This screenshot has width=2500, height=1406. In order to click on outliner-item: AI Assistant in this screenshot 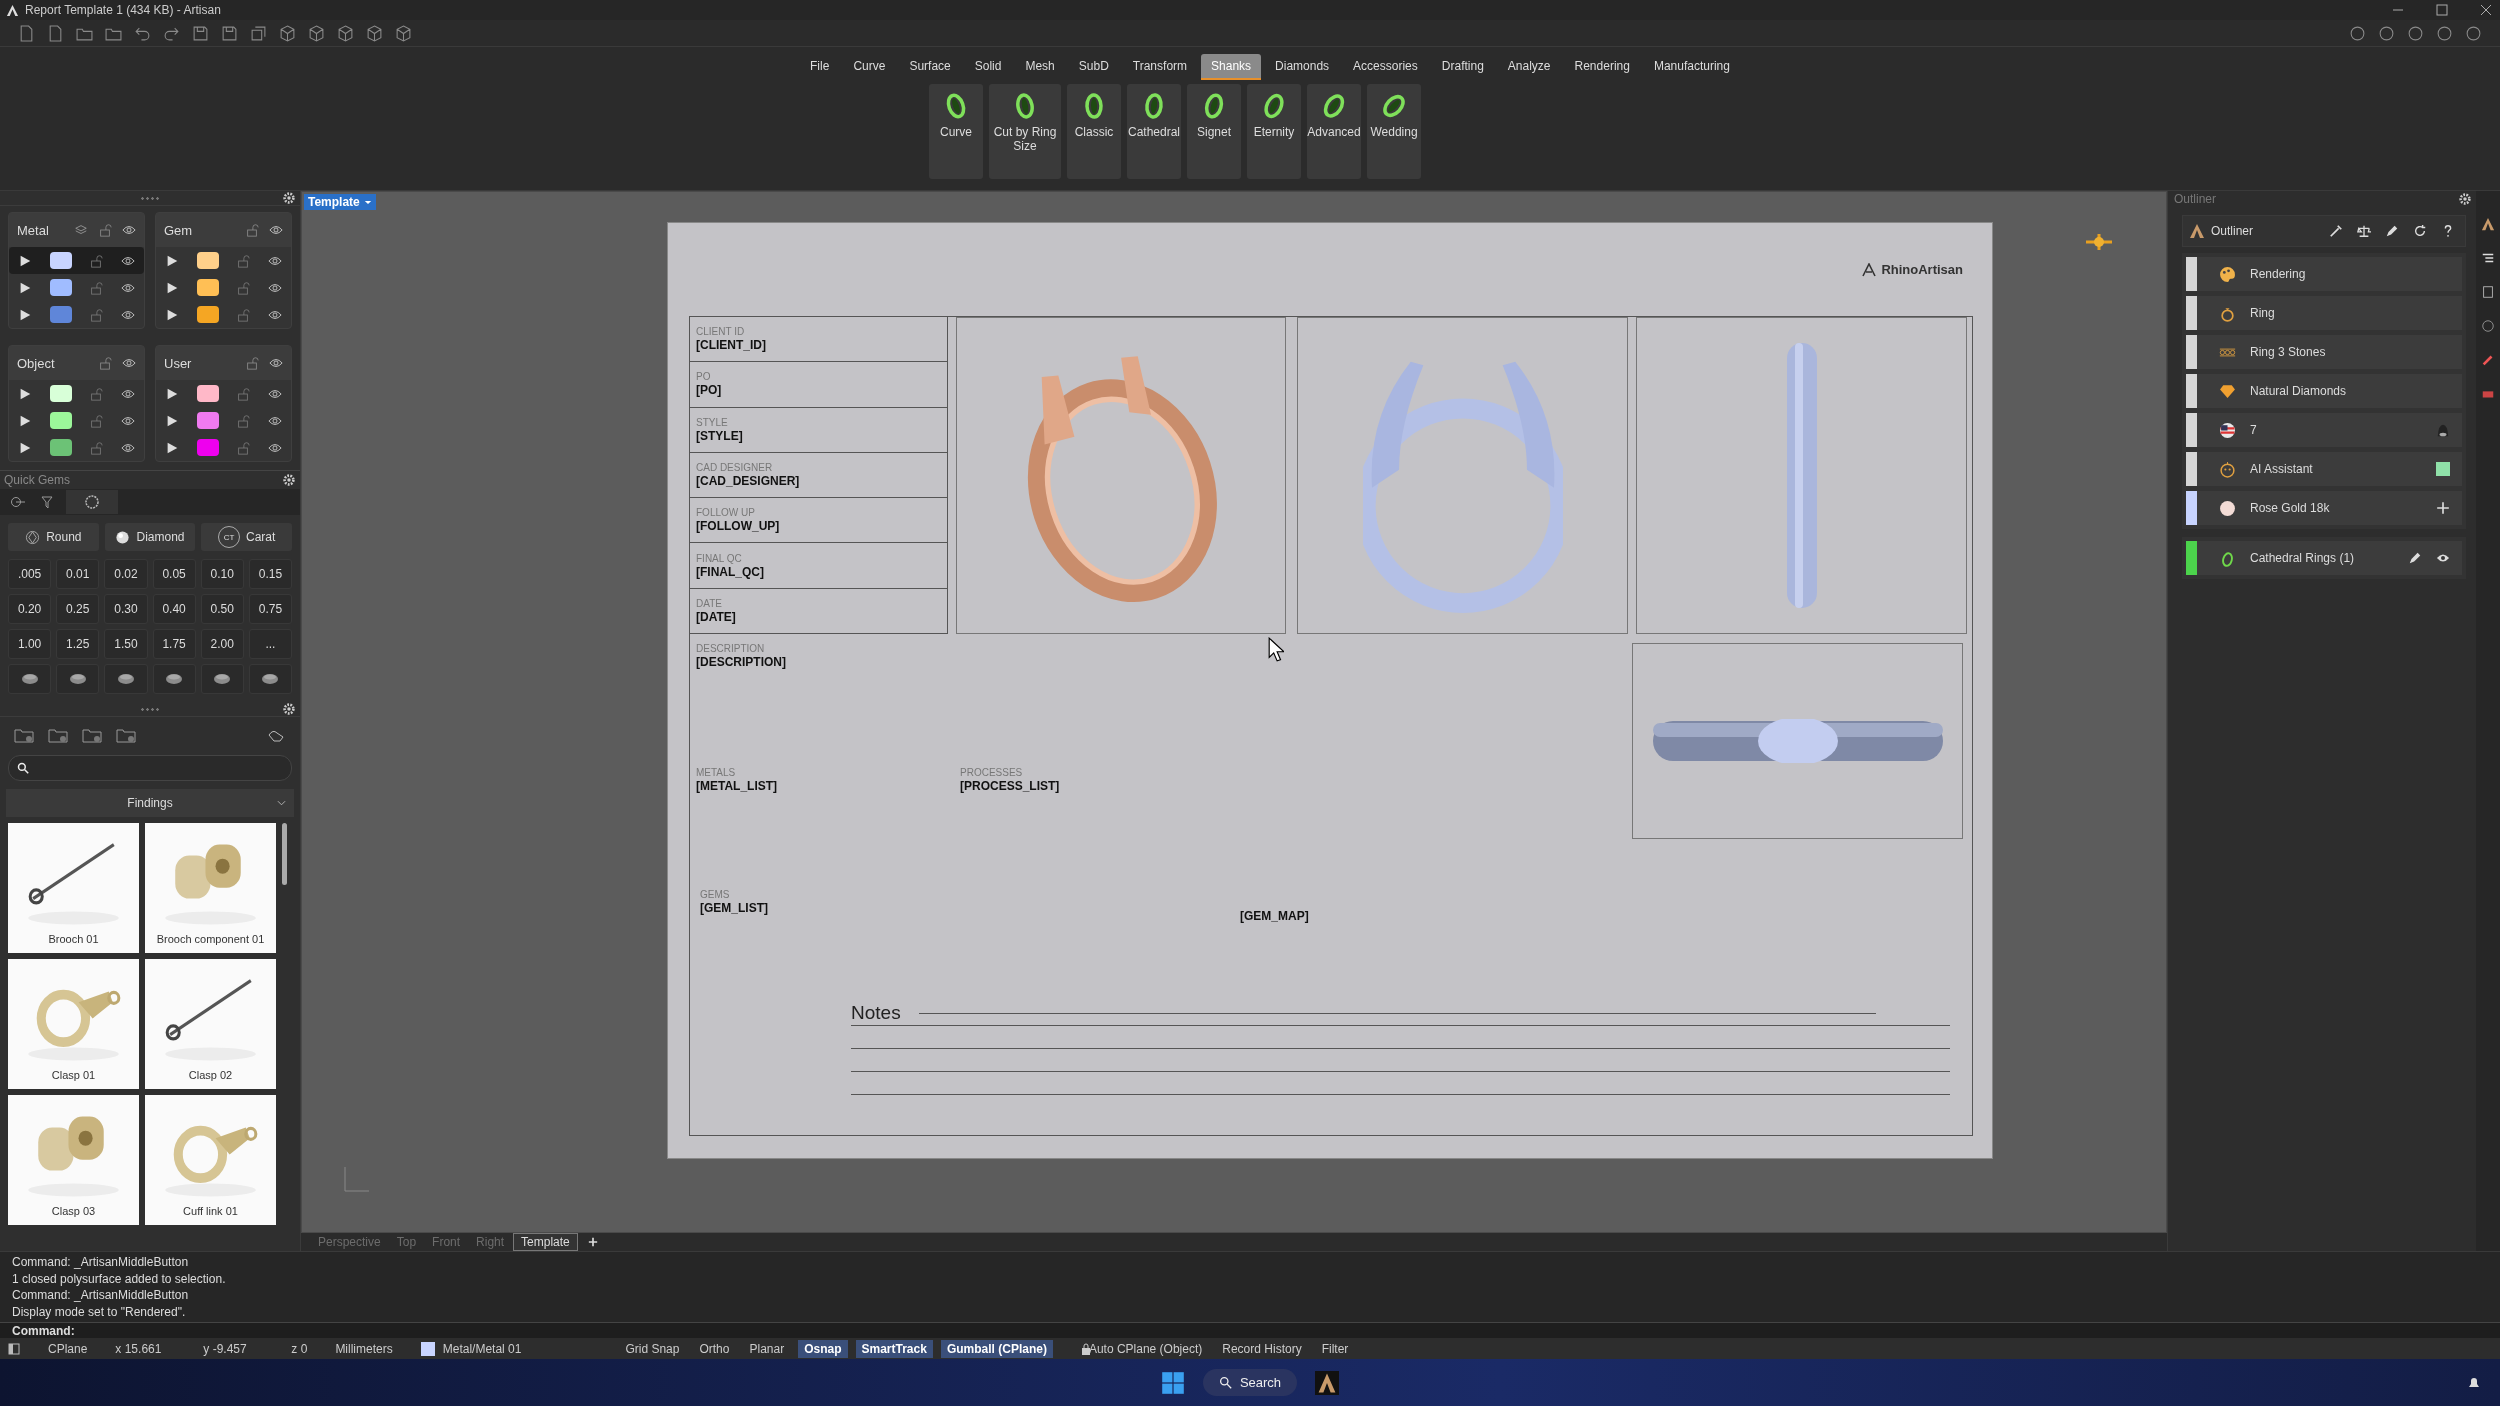, I will do `click(2324, 469)`.